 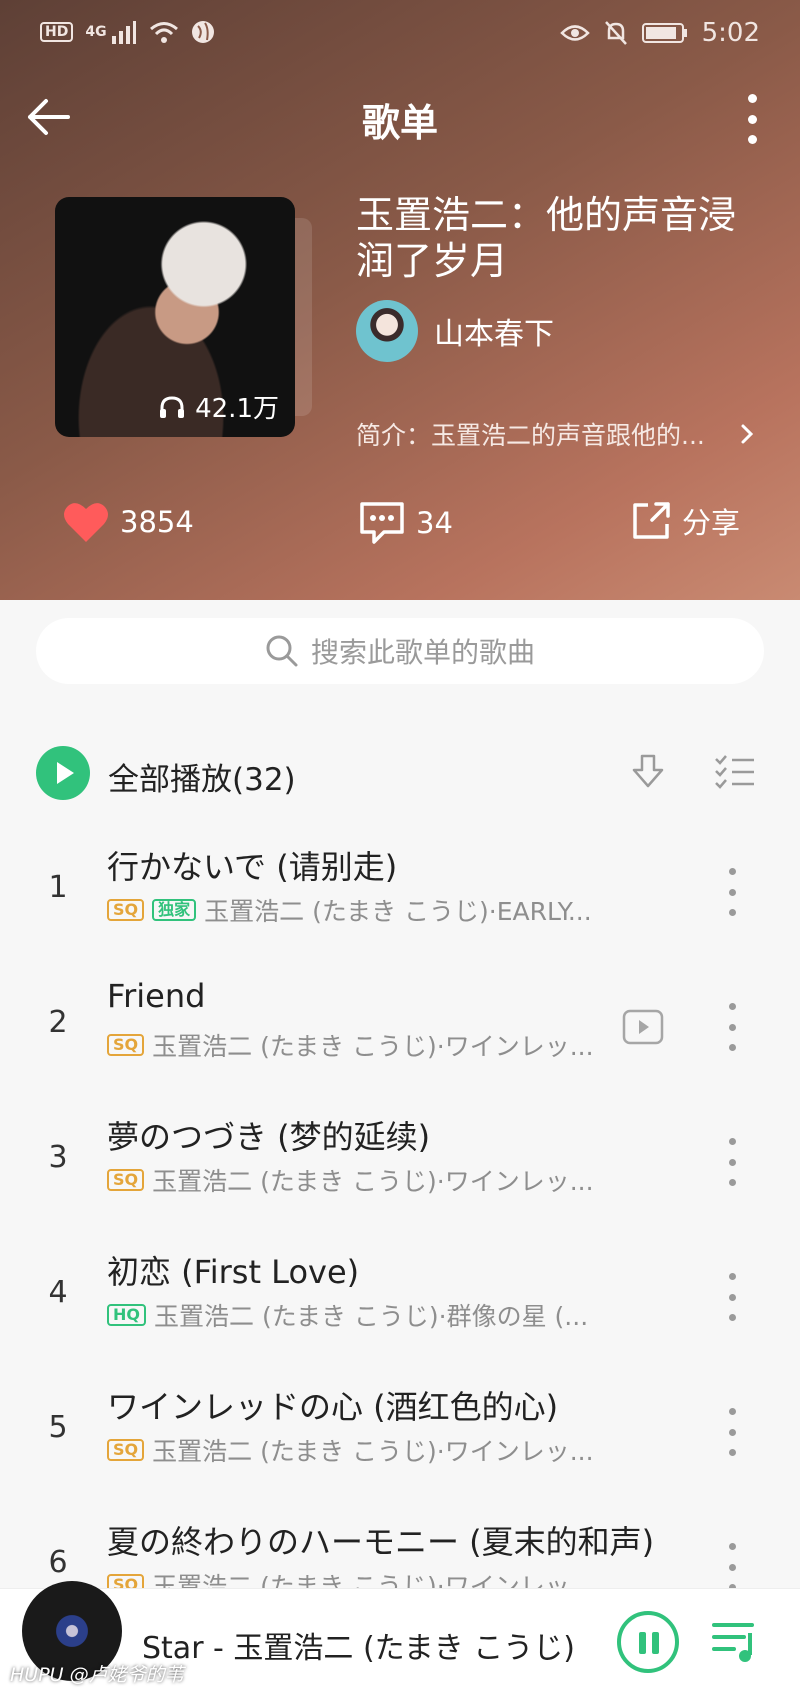 I want to click on share-label: 分享, so click(x=711, y=523).